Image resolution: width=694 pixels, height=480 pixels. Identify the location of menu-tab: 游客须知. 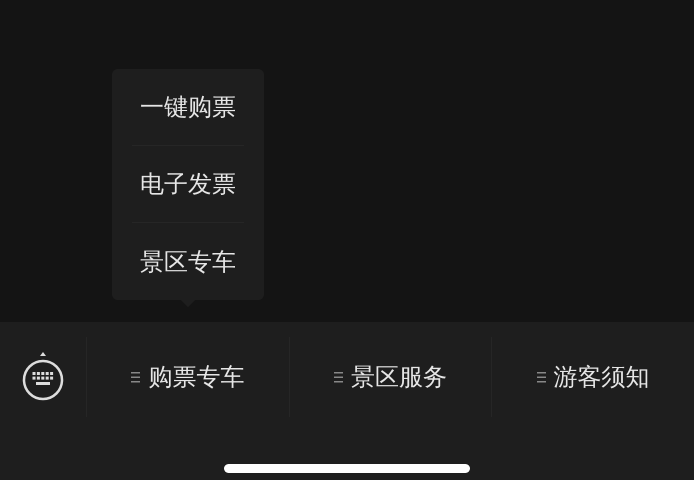
(593, 377).